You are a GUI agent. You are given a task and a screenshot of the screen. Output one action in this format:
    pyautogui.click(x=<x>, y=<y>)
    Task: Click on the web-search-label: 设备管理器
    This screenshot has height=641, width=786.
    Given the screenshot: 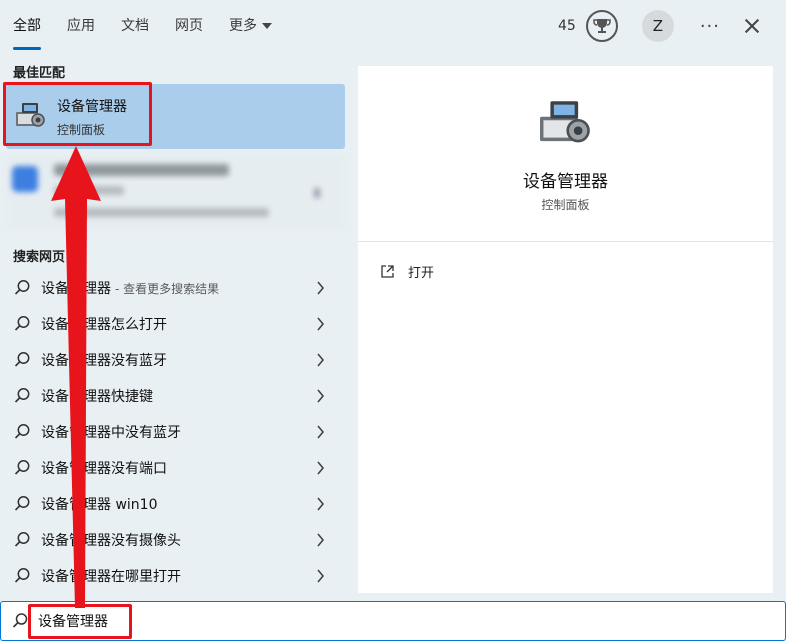 What is the action you would take?
    pyautogui.click(x=76, y=289)
    